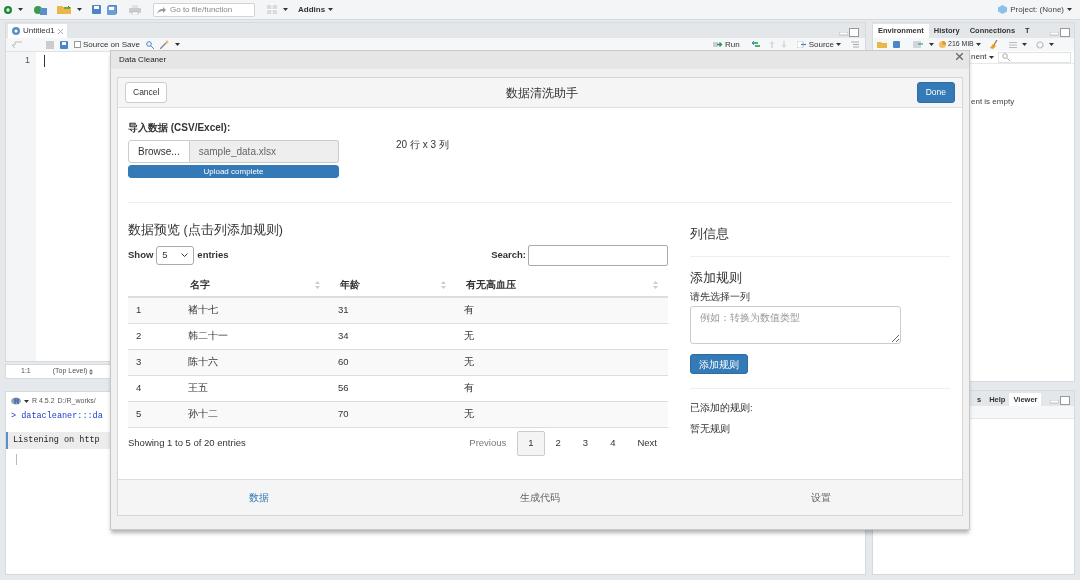 Image resolution: width=1080 pixels, height=580 pixels. I want to click on console-message: Listening on http, so click(56, 440).